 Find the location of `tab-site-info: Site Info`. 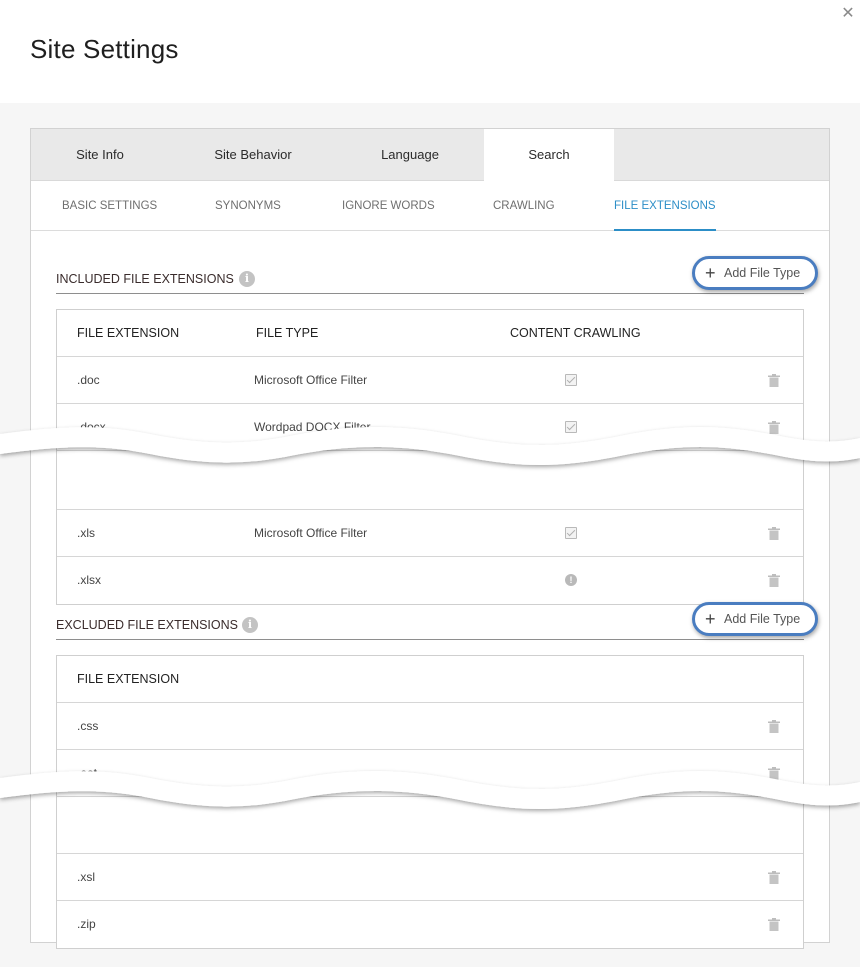

tab-site-info: Site Info is located at coordinates (100, 155).